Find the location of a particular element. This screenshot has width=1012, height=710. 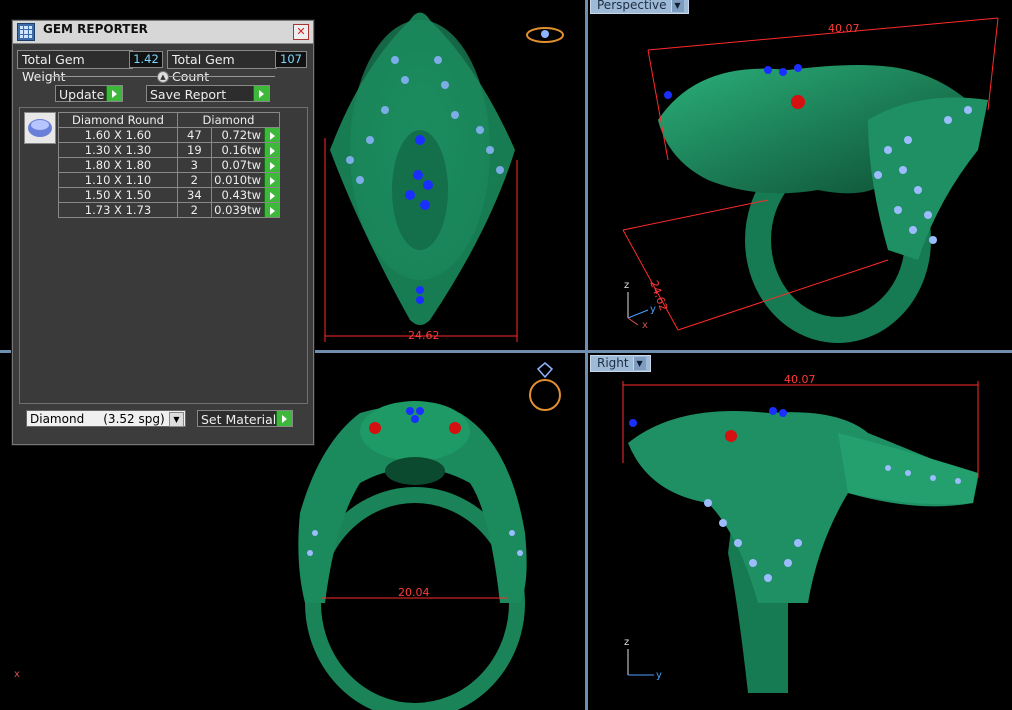

gem-size-cell: 1.80 X 1.80 is located at coordinates (118, 165).